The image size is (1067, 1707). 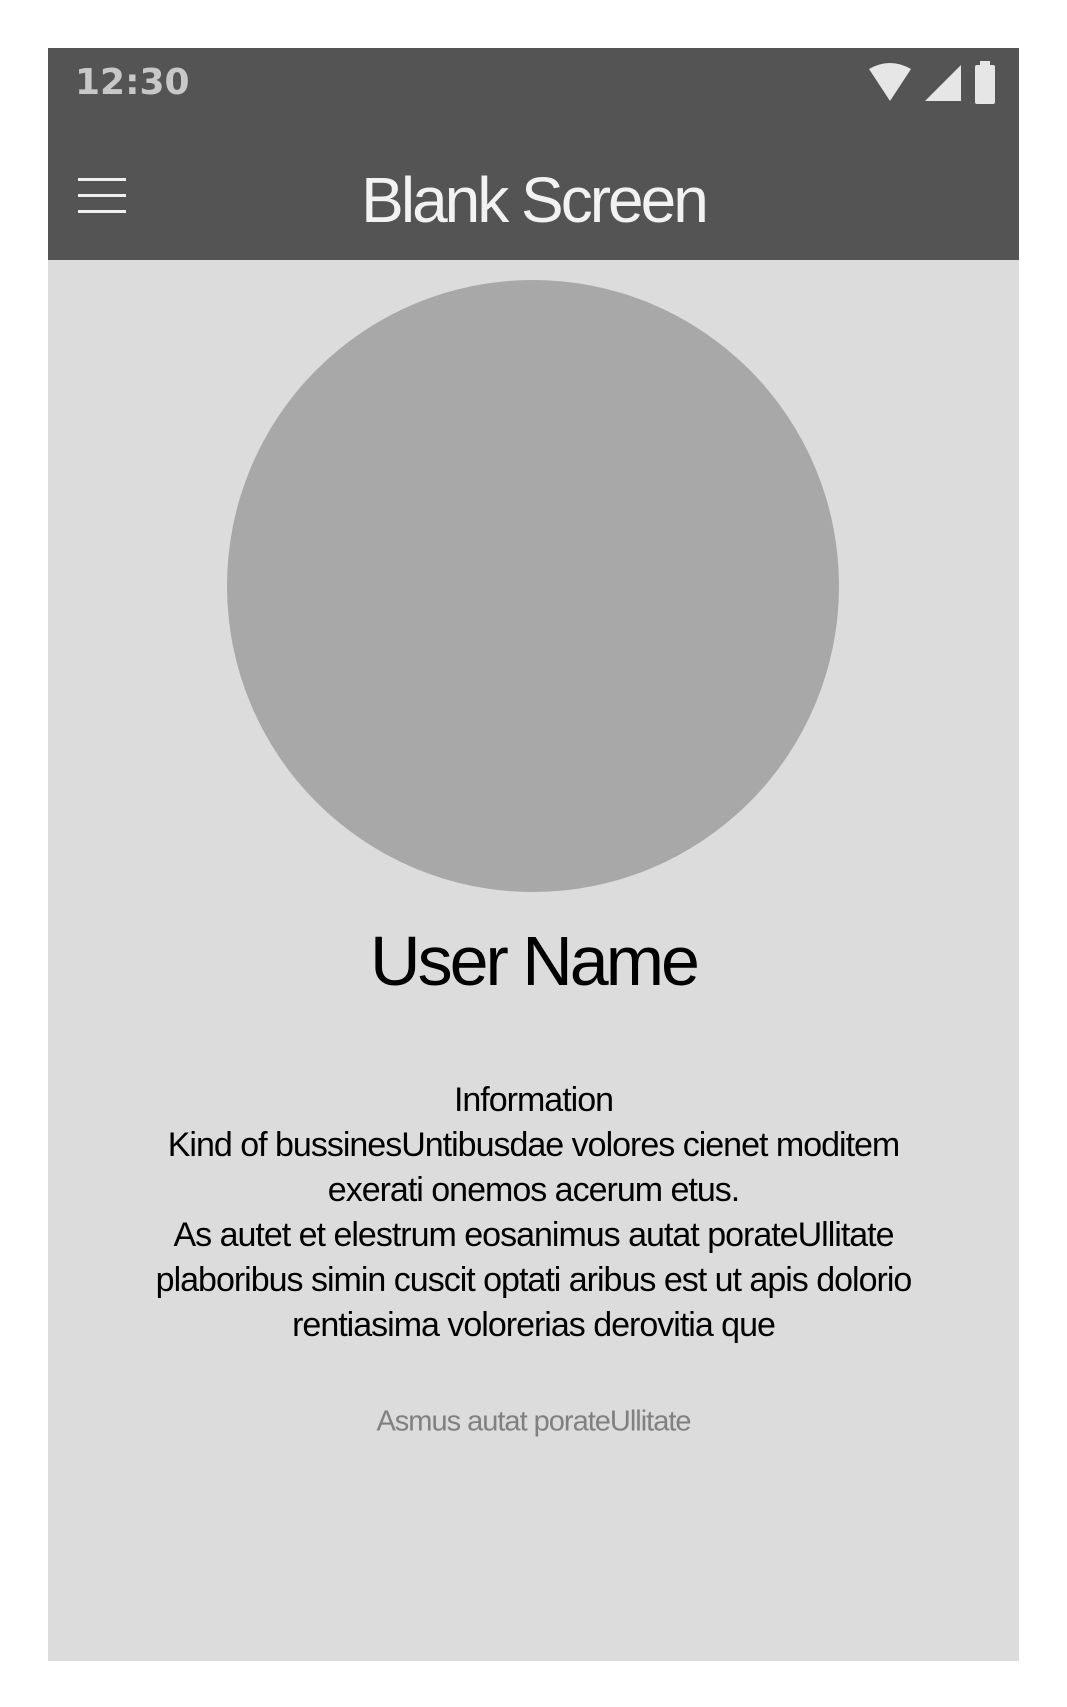 What do you see at coordinates (533, 154) in the screenshot?
I see `app-bar: 12:30 Blank Screen` at bounding box center [533, 154].